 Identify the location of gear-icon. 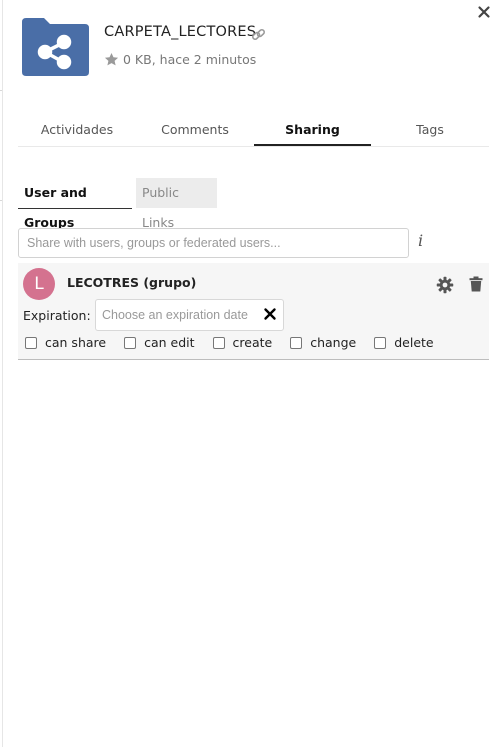
(445, 285).